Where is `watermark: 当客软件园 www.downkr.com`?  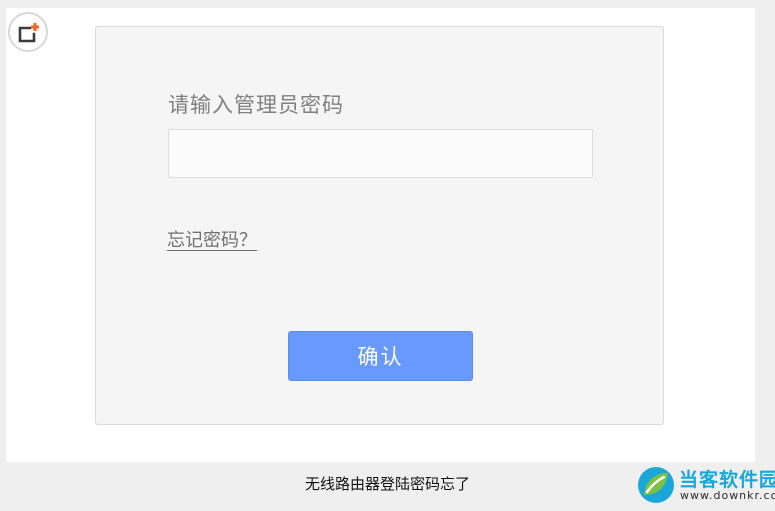
watermark: 当客软件园 www.downkr.com is located at coordinates (705, 484).